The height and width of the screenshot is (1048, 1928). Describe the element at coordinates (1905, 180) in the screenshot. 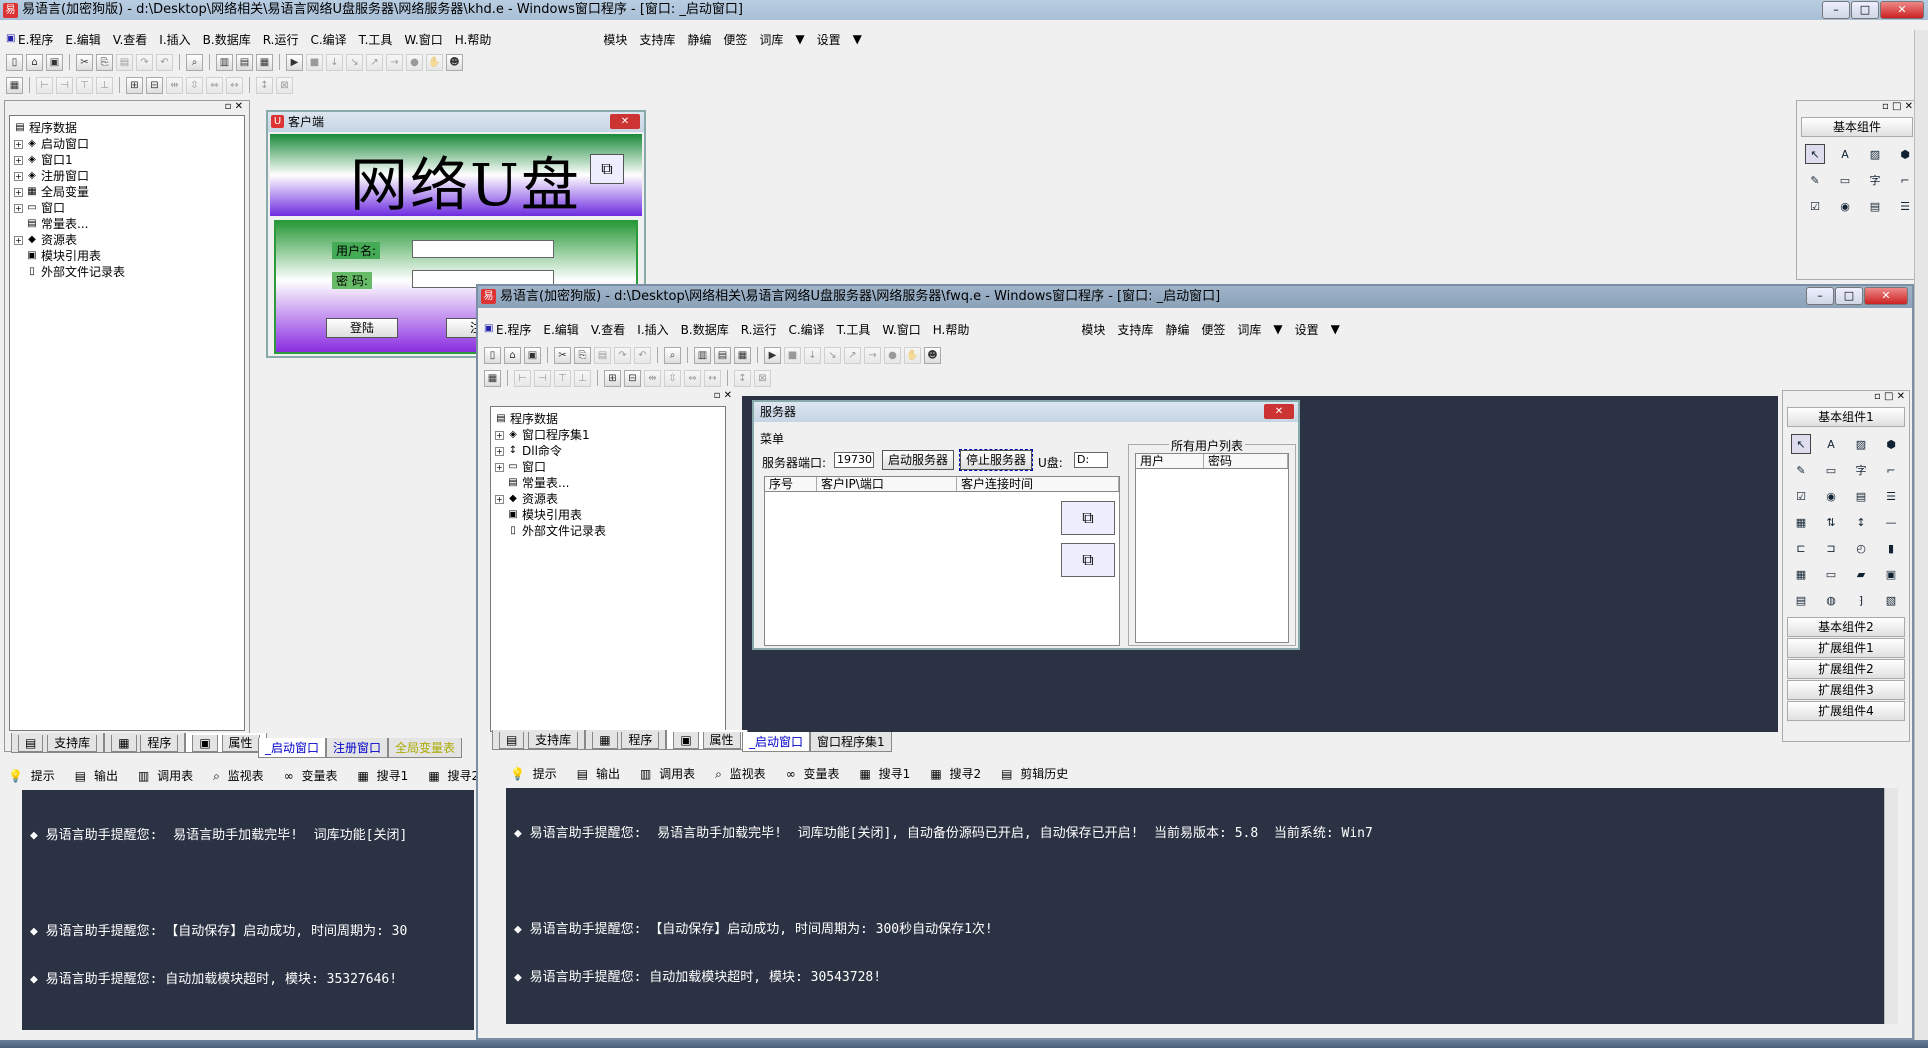

I see `line-icon: ⌐` at that location.